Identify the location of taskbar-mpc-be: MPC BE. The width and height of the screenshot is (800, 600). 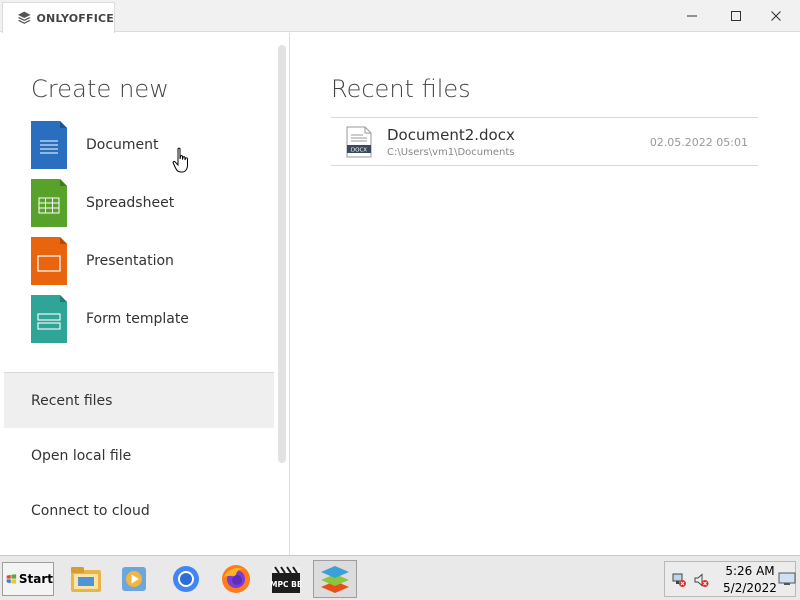
(286, 579).